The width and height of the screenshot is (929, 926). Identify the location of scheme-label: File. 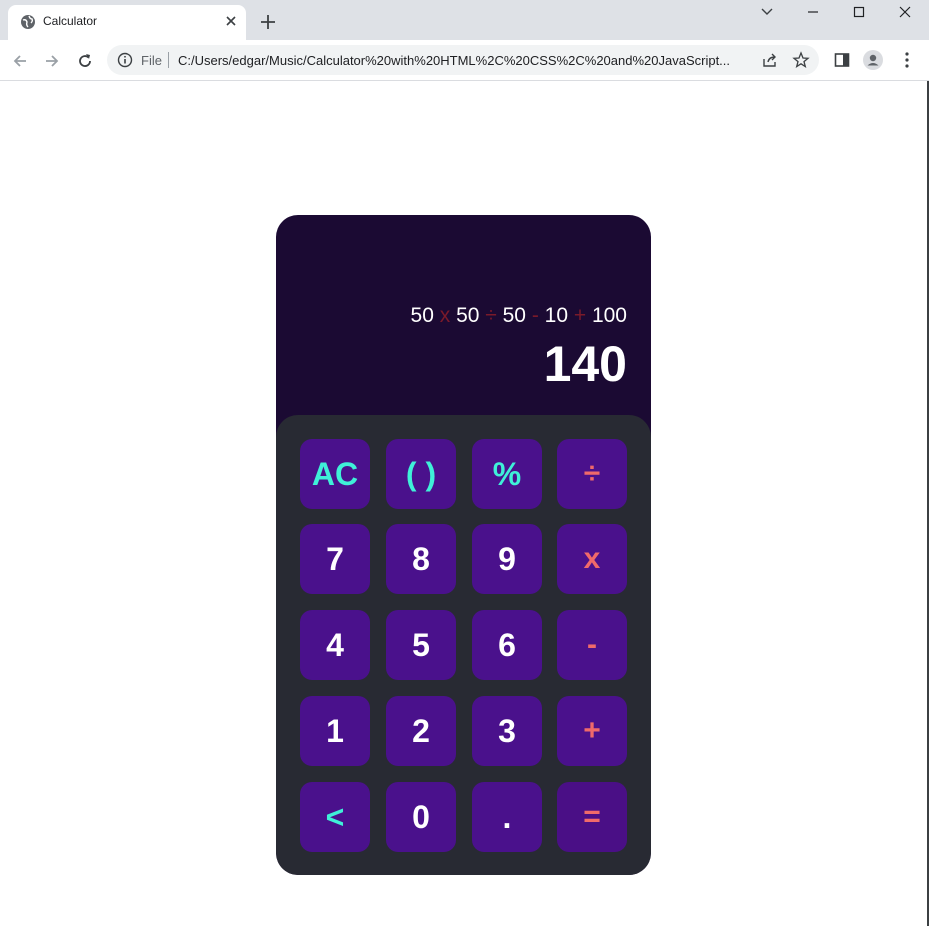
(151, 60).